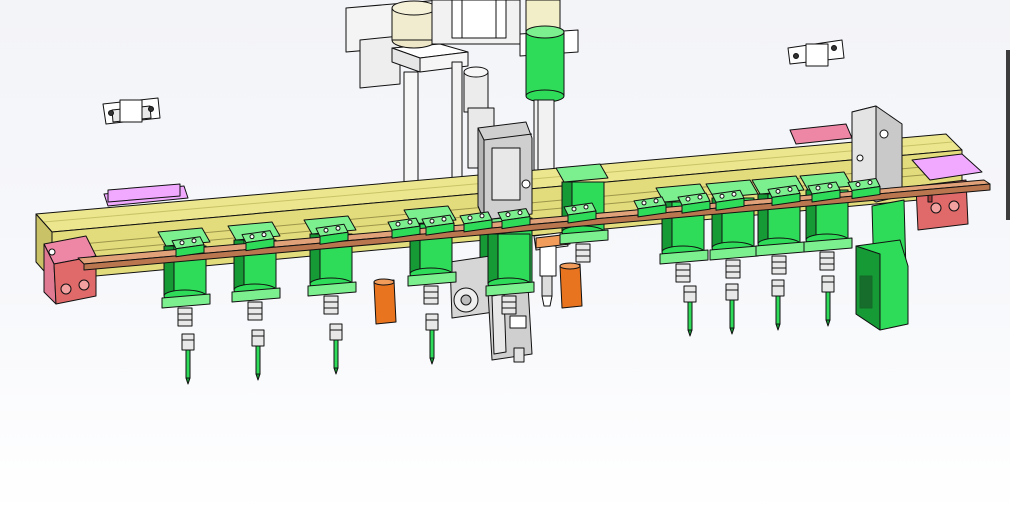 The height and width of the screenshot is (515, 1010). Describe the element at coordinates (816, 53) in the screenshot. I see `mounting-bracket-right` at that location.